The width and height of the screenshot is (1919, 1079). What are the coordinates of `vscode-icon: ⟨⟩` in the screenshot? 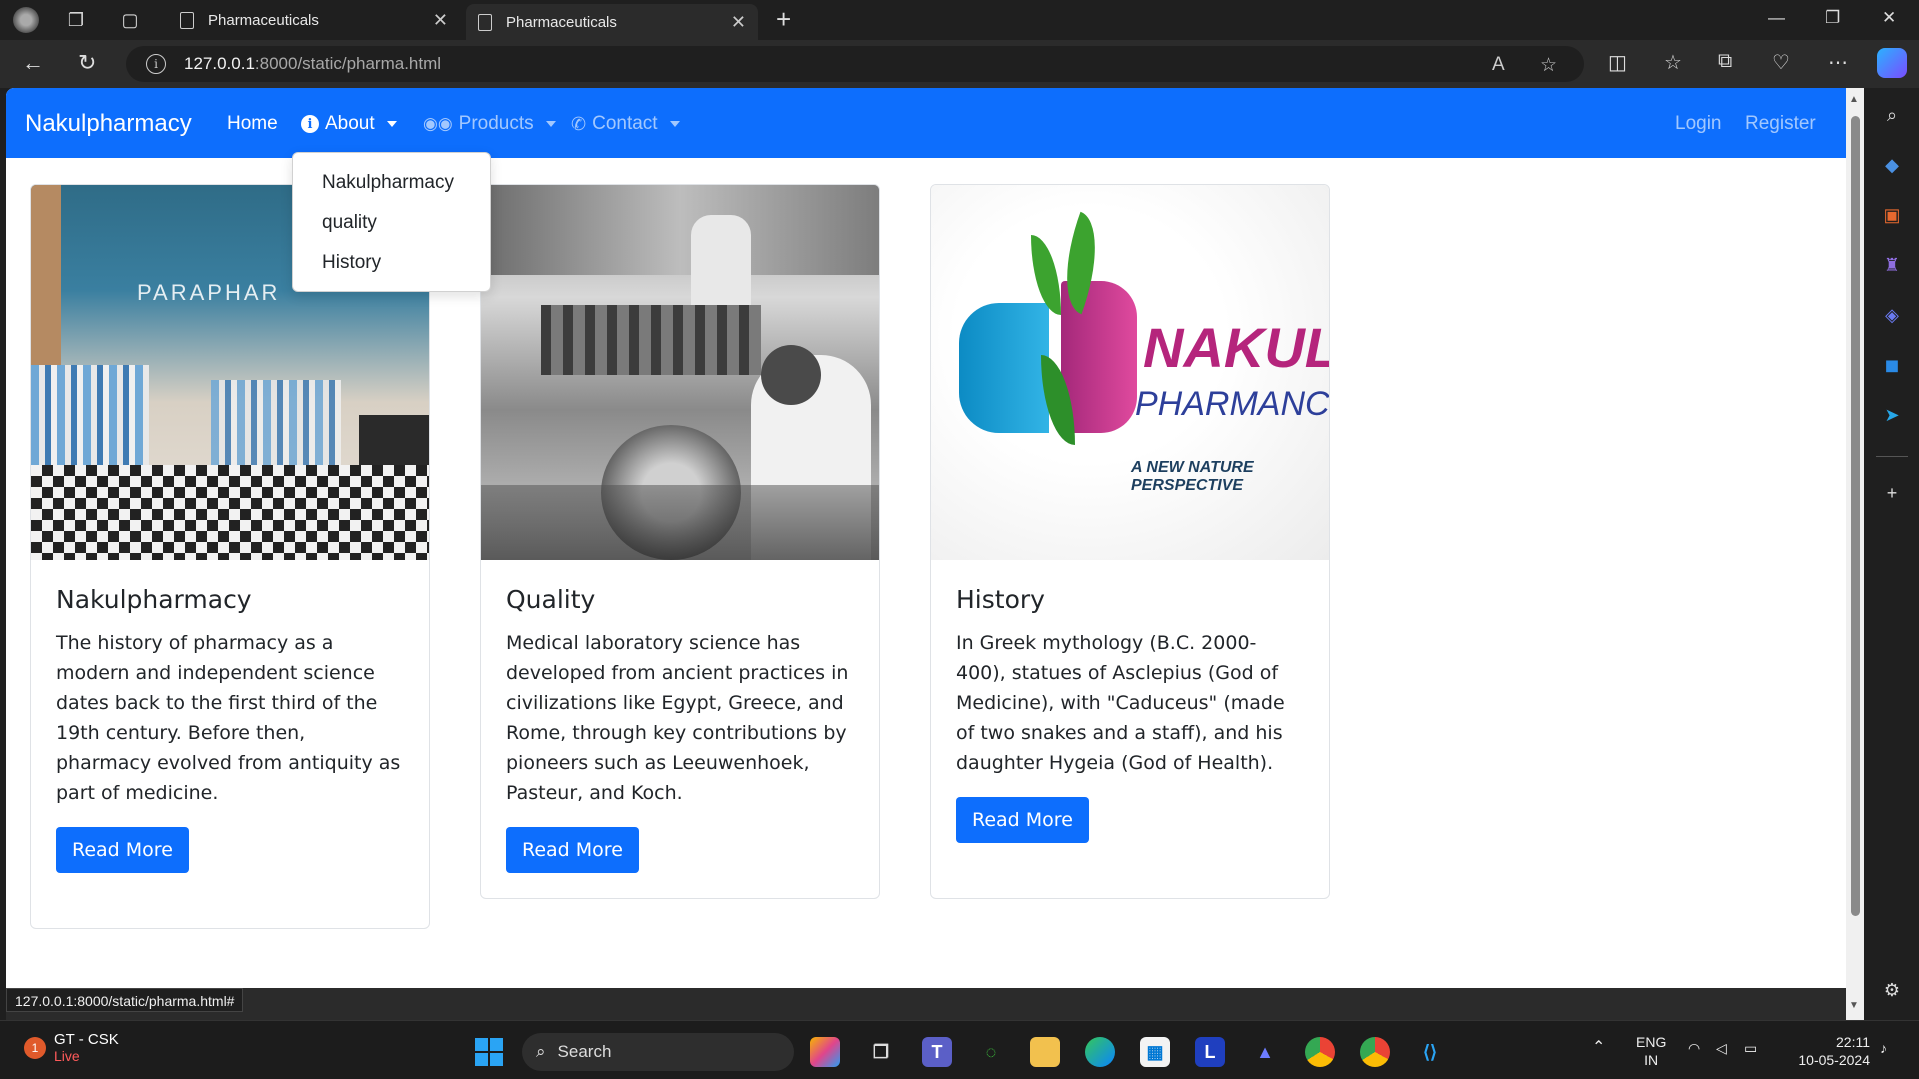 It's located at (1430, 1052).